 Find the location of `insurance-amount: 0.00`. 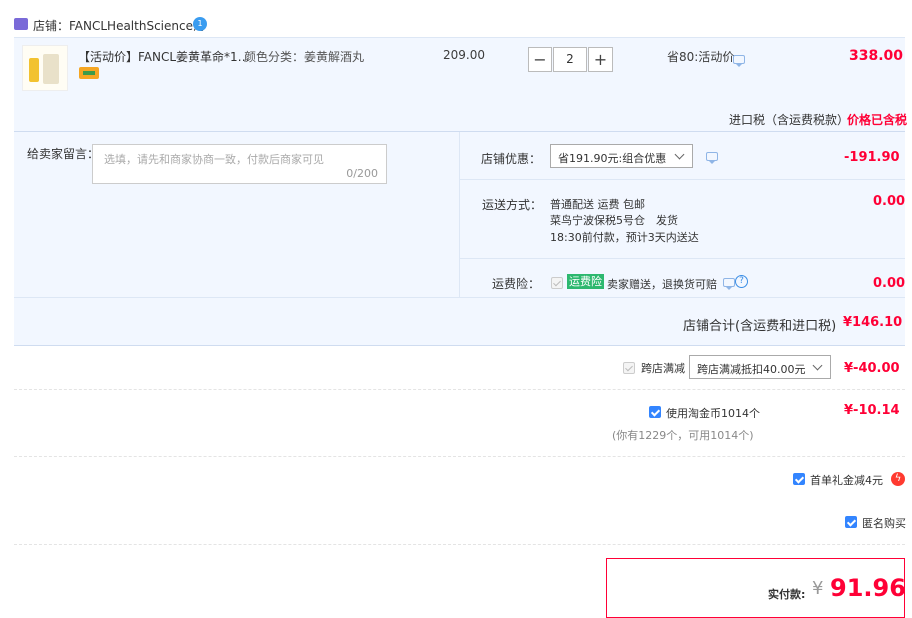

insurance-amount: 0.00 is located at coordinates (889, 283).